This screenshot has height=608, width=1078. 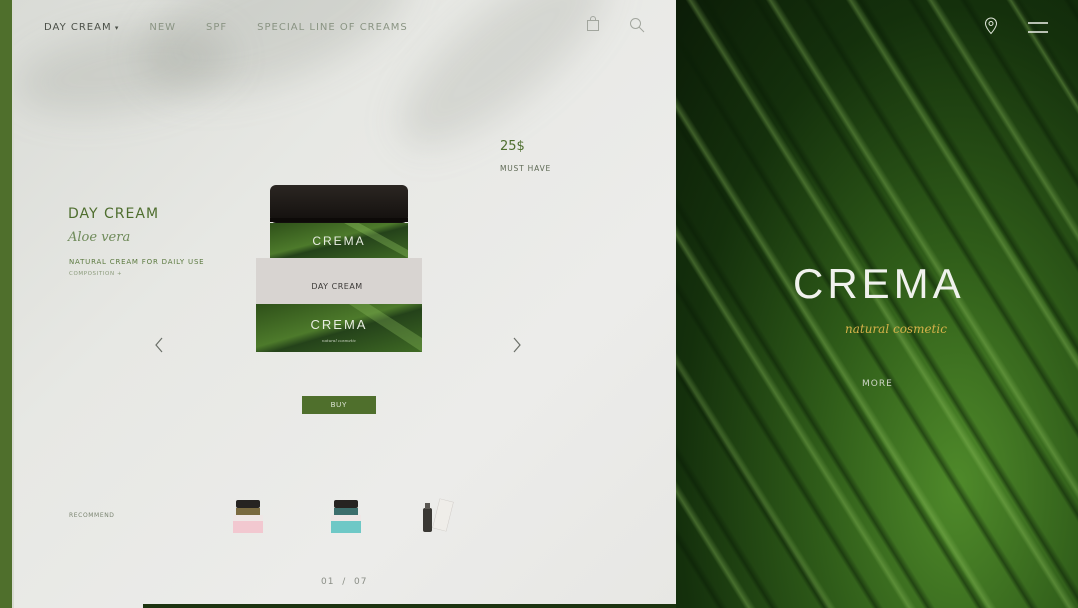 What do you see at coordinates (877, 384) in the screenshot?
I see `more-link: MORE` at bounding box center [877, 384].